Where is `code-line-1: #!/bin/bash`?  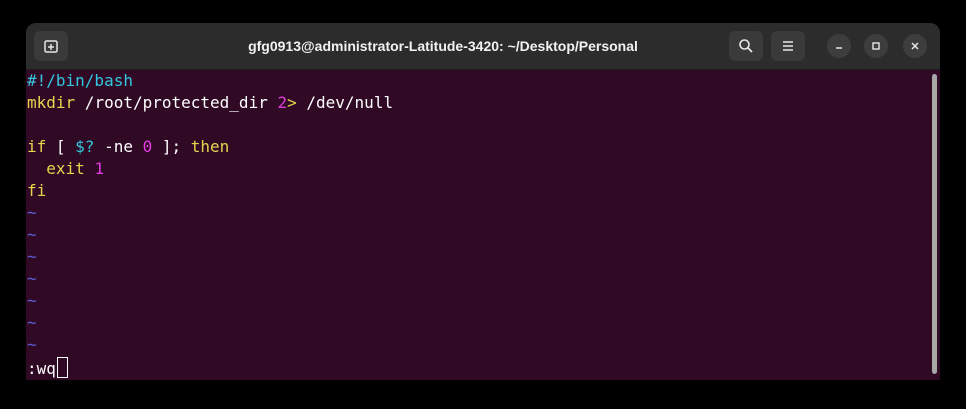 code-line-1: #!/bin/bash is located at coordinates (80, 81).